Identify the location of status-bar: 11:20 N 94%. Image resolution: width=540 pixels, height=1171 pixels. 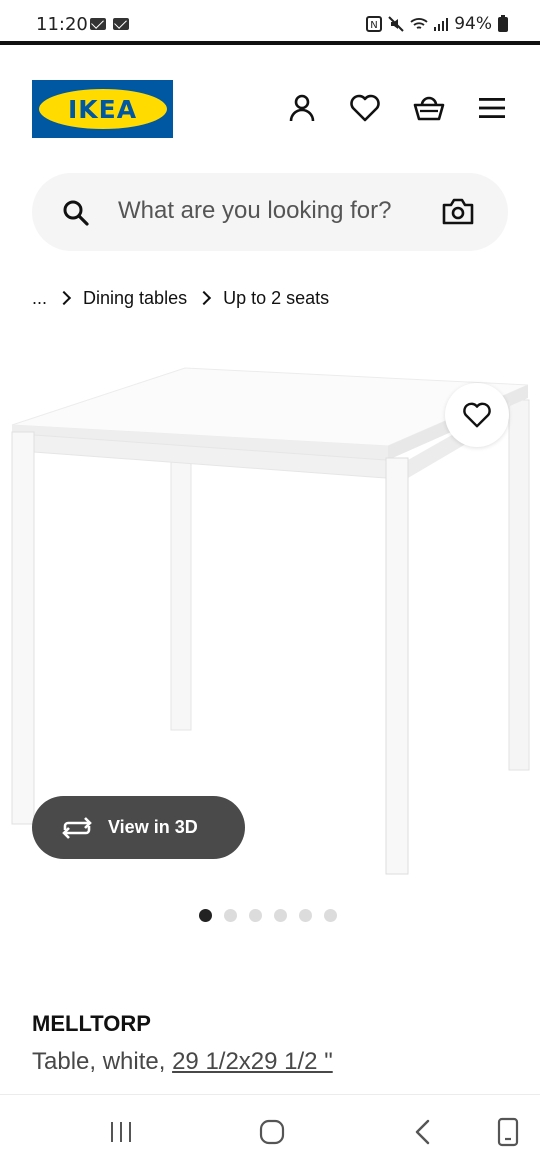
(270, 22).